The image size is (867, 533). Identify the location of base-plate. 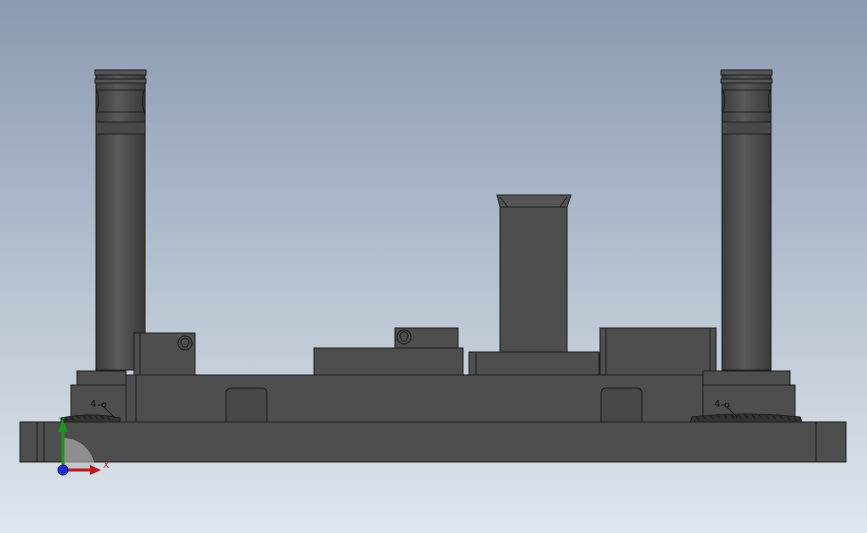
(433, 442).